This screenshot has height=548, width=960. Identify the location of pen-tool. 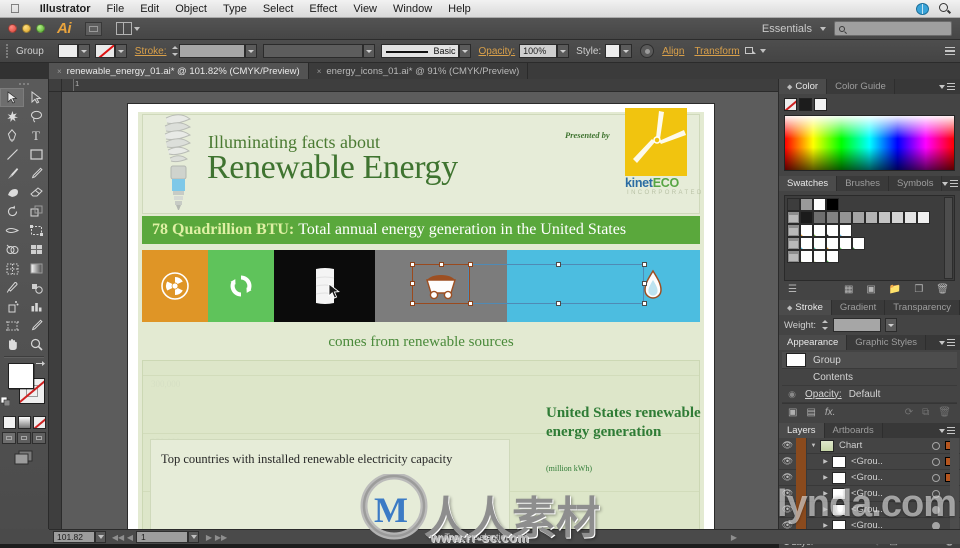
(12, 135).